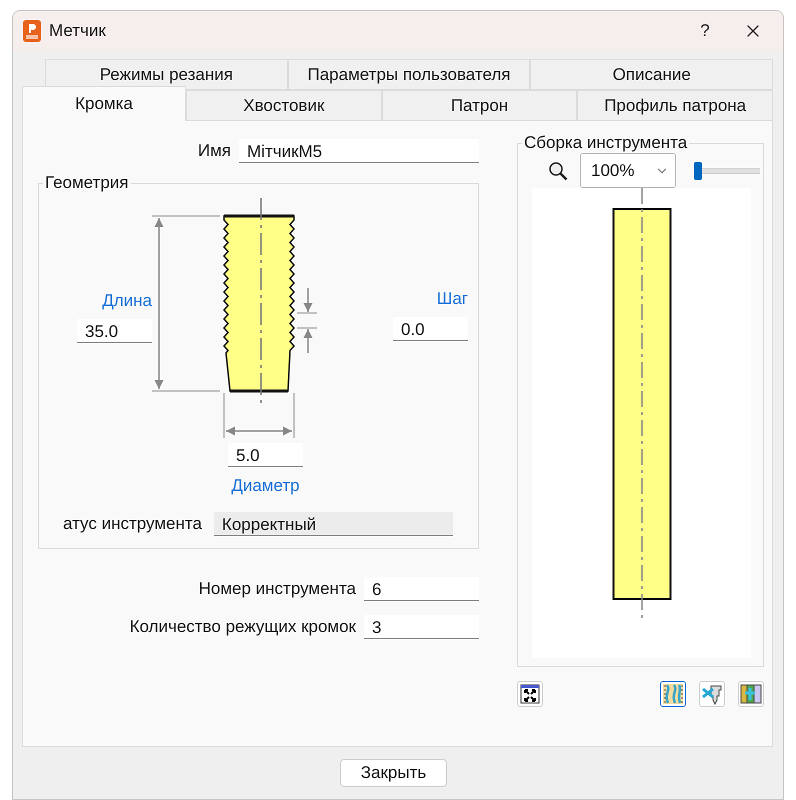  Describe the element at coordinates (409, 74) in the screenshot. I see `tab: Параметры пользователя` at that location.